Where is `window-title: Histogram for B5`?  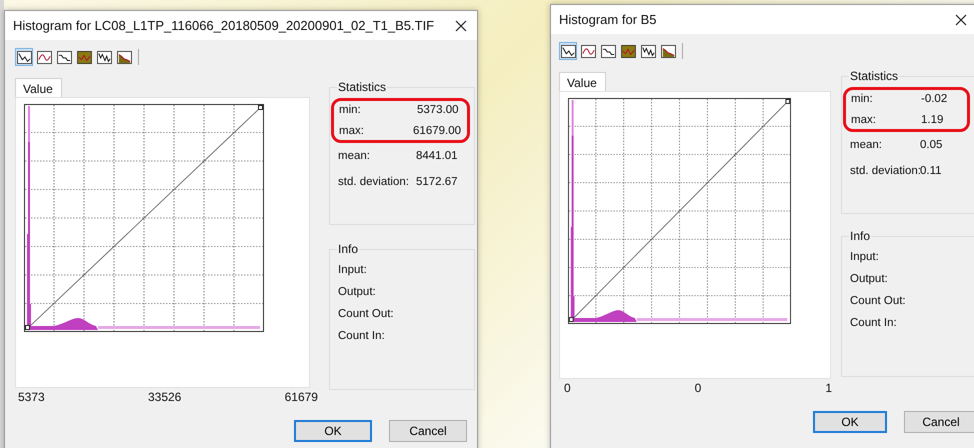 window-title: Histogram for B5 is located at coordinates (608, 19).